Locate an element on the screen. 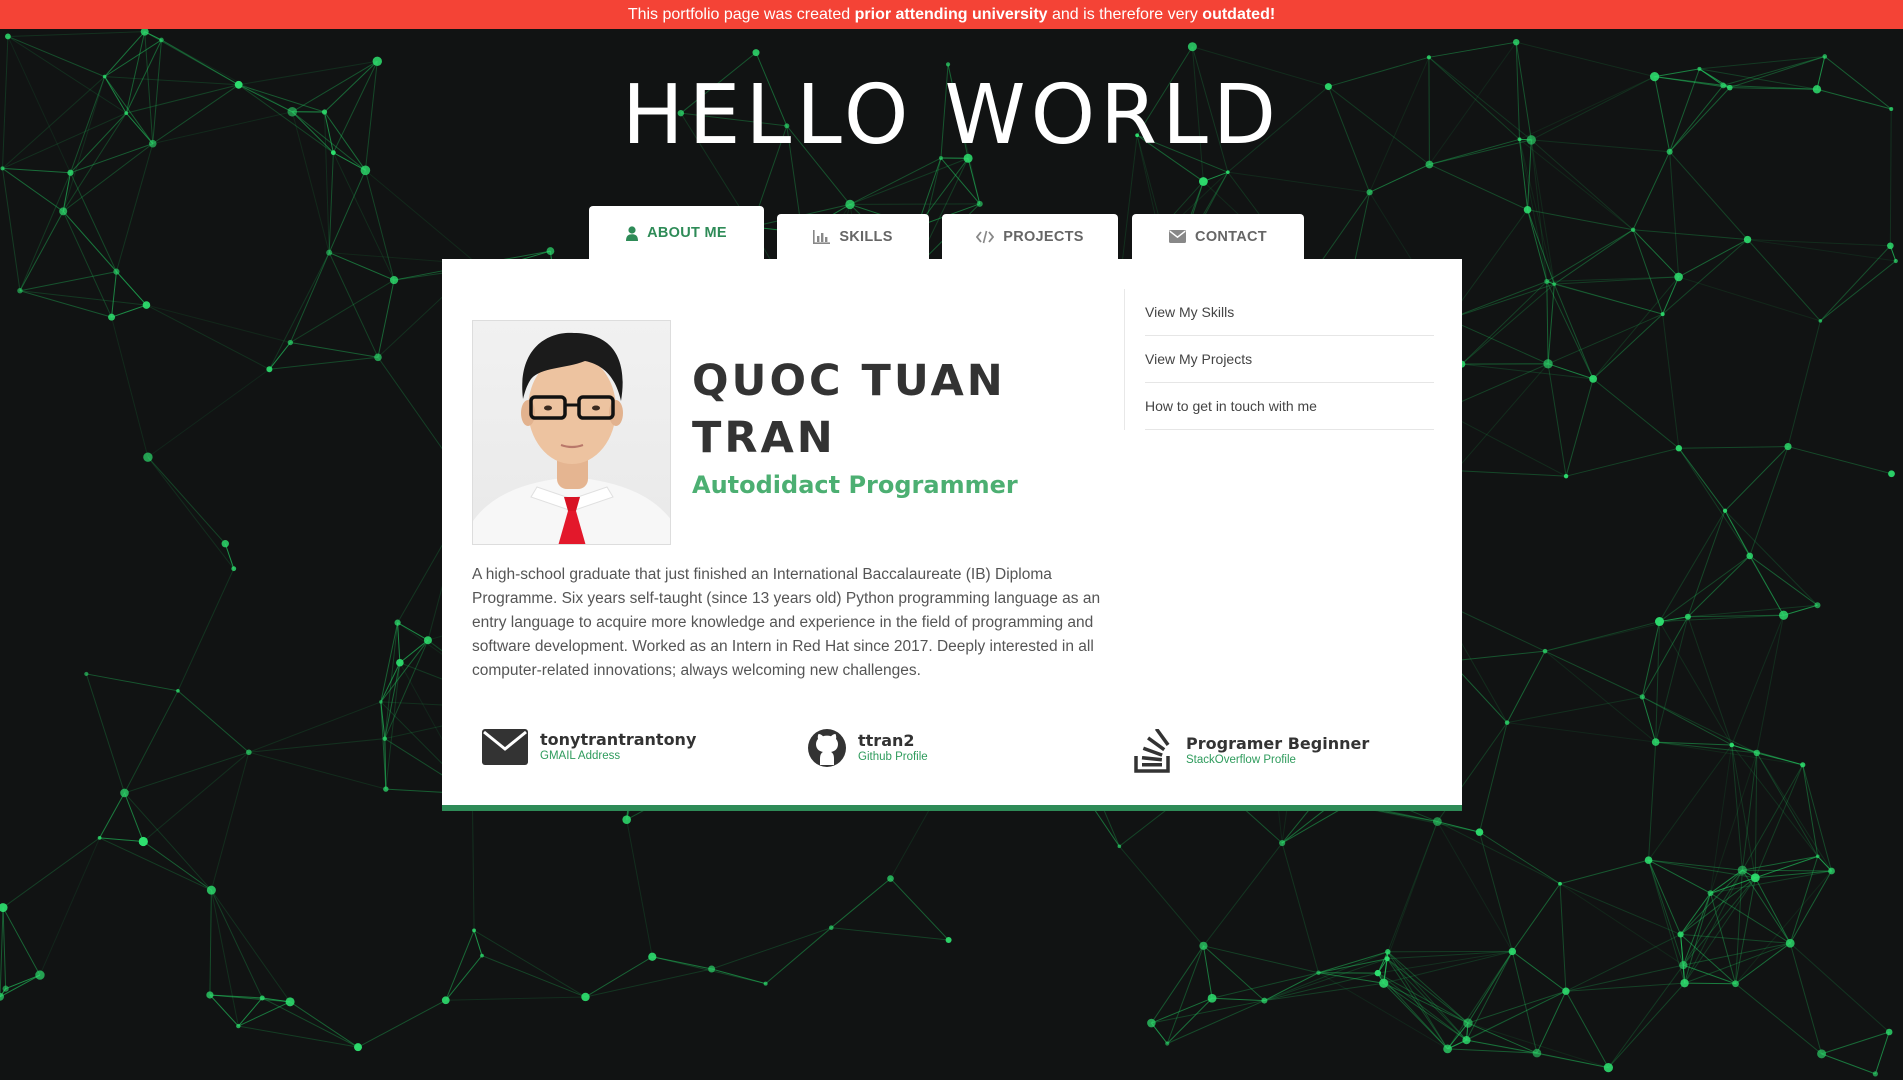  contact-github: ttran2 Github Profile is located at coordinates (868, 748).